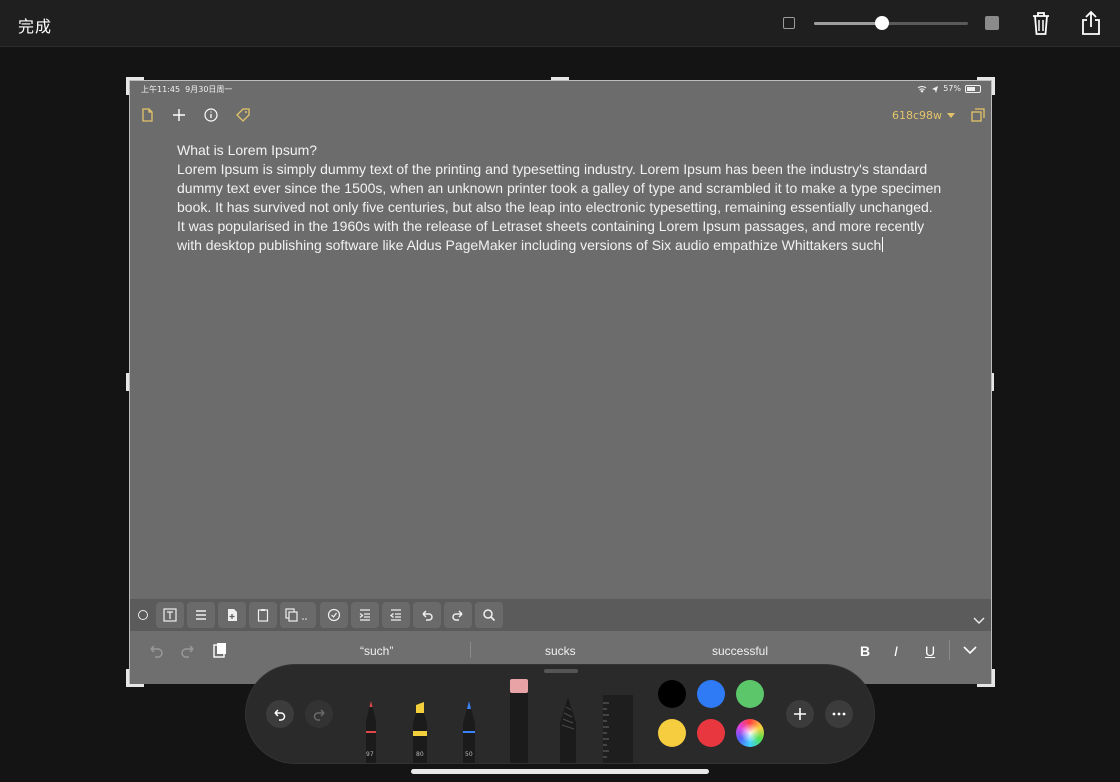 Image resolution: width=1120 pixels, height=782 pixels. I want to click on palette-grabber, so click(561, 671).